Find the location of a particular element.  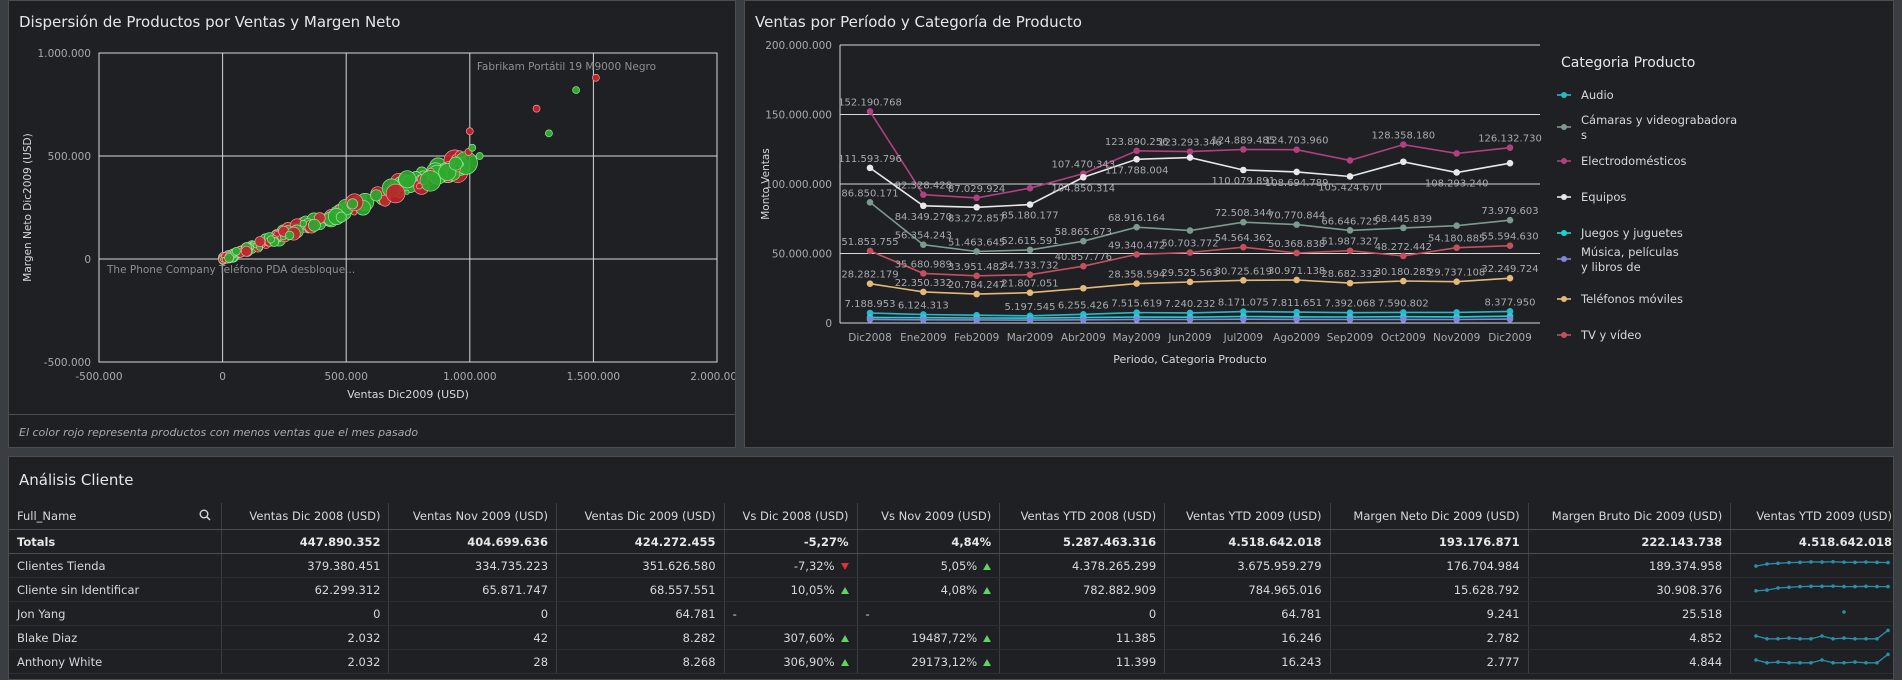

legend-label: Electrodomésticos is located at coordinates (1634, 161).